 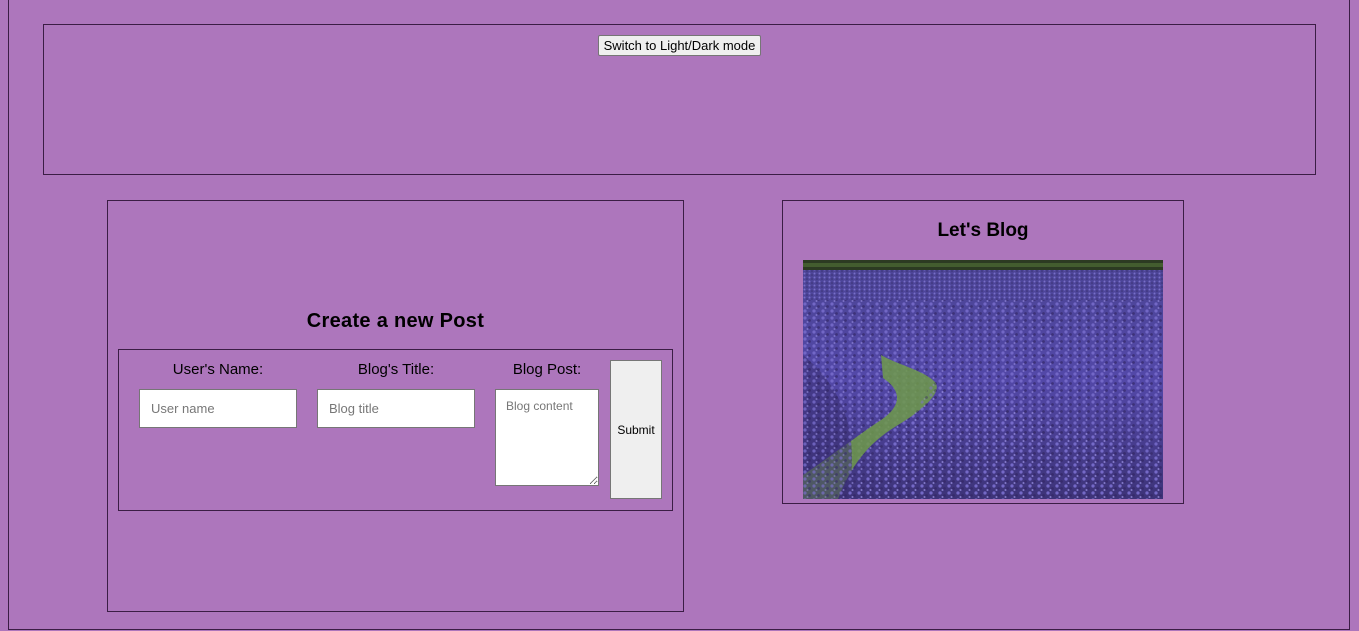 What do you see at coordinates (396, 408) in the screenshot?
I see `blog-title-input` at bounding box center [396, 408].